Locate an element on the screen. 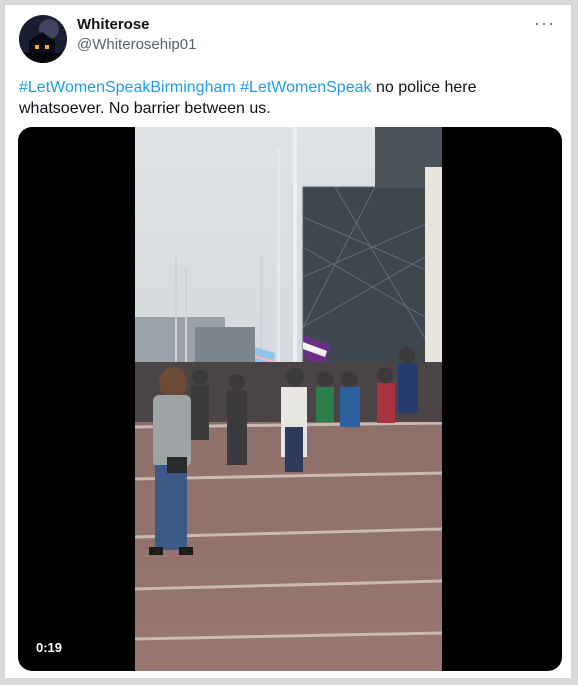  video-duration: 0:19 is located at coordinates (49, 647).